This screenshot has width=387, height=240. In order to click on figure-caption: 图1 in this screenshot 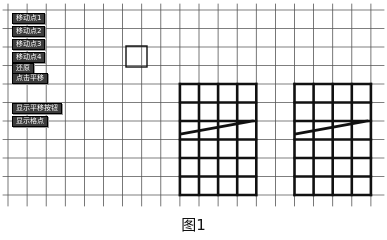, I will do `click(193, 225)`.